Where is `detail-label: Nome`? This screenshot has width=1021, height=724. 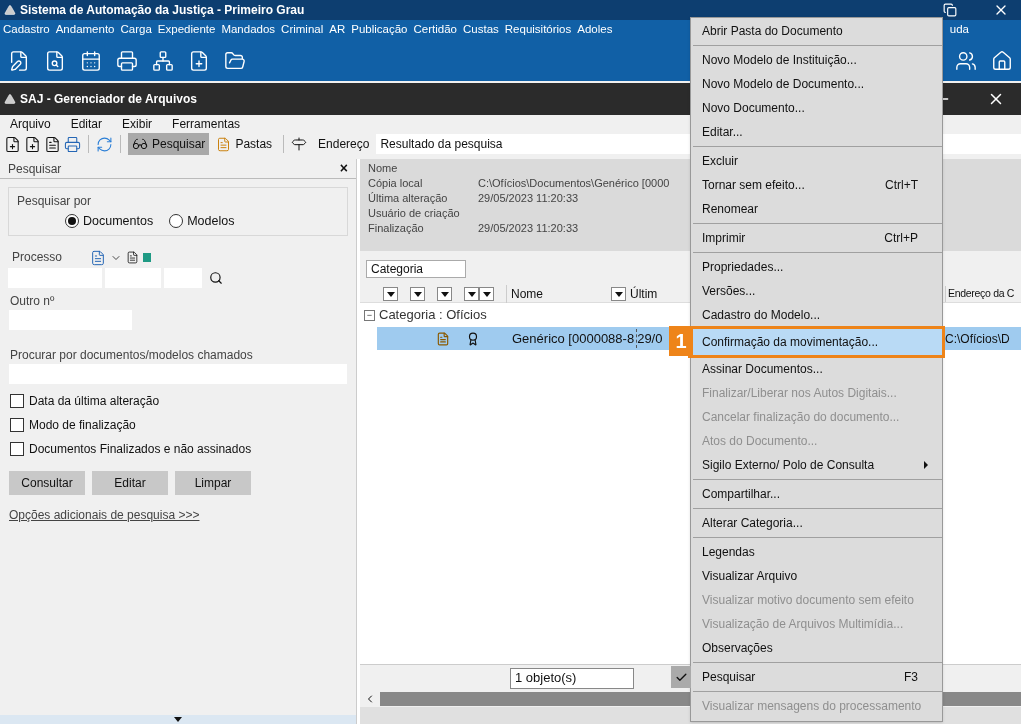 detail-label: Nome is located at coordinates (383, 168).